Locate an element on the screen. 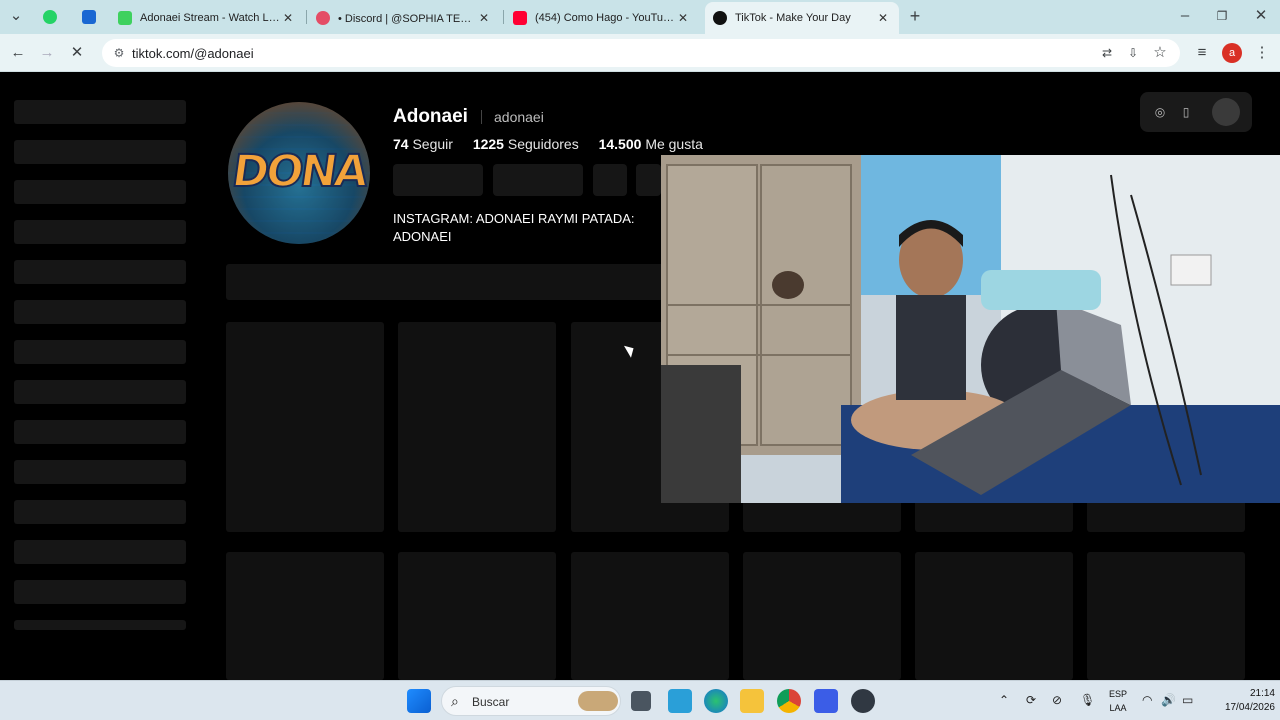  followers-count: 1225 is located at coordinates (488, 144).